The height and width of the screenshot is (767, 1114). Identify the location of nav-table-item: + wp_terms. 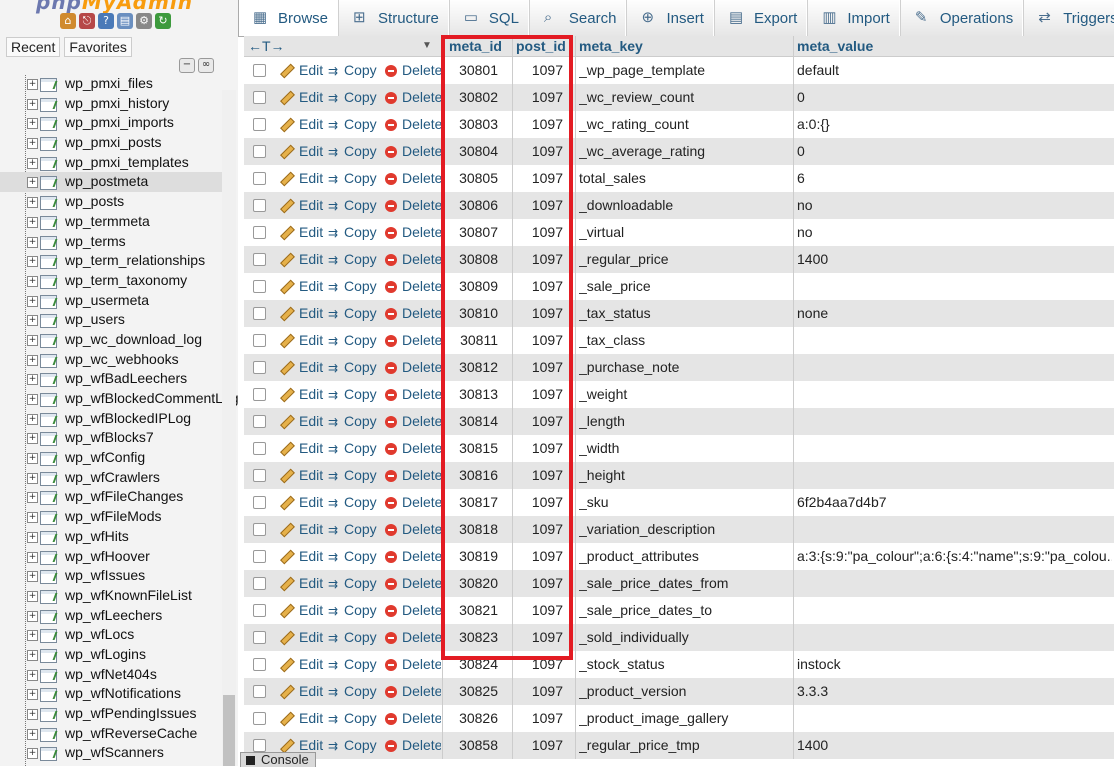
(111, 242).